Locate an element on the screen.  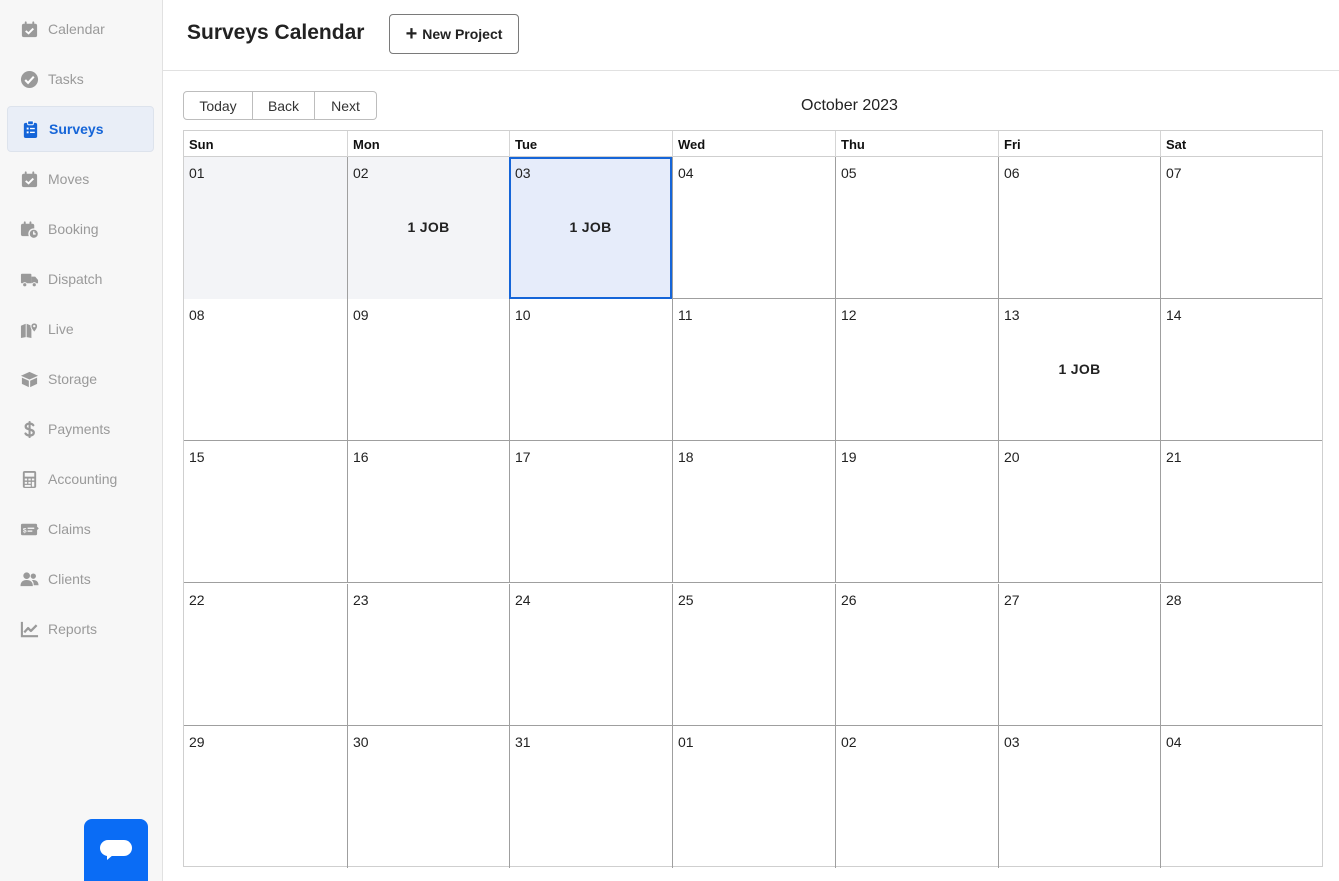
day-cell: 08 is located at coordinates (265, 370).